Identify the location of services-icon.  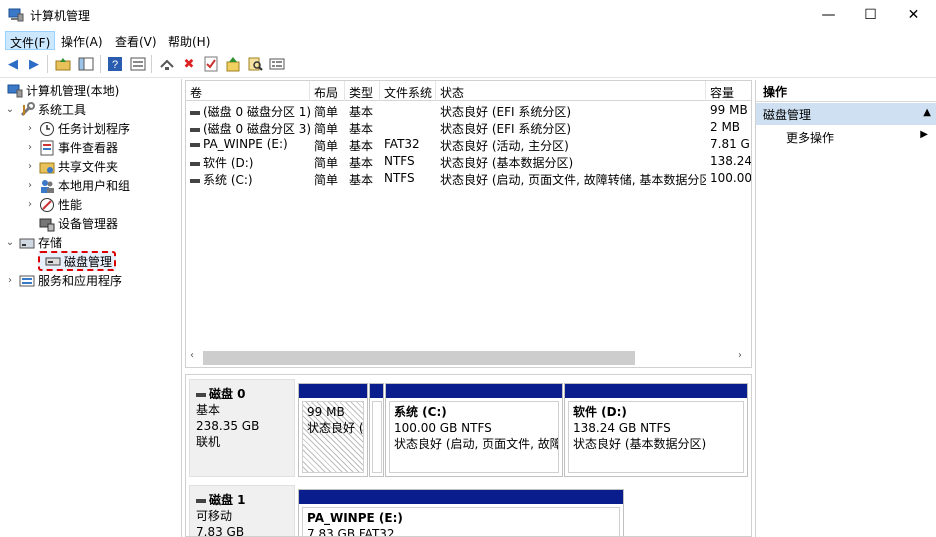
(27, 280).